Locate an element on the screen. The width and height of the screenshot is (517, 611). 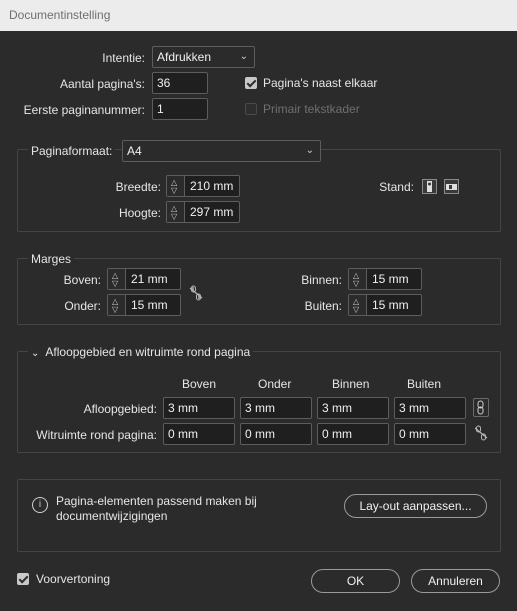
bleed-title: Afloopgebied en witruimte rond pagina is located at coordinates (148, 352).